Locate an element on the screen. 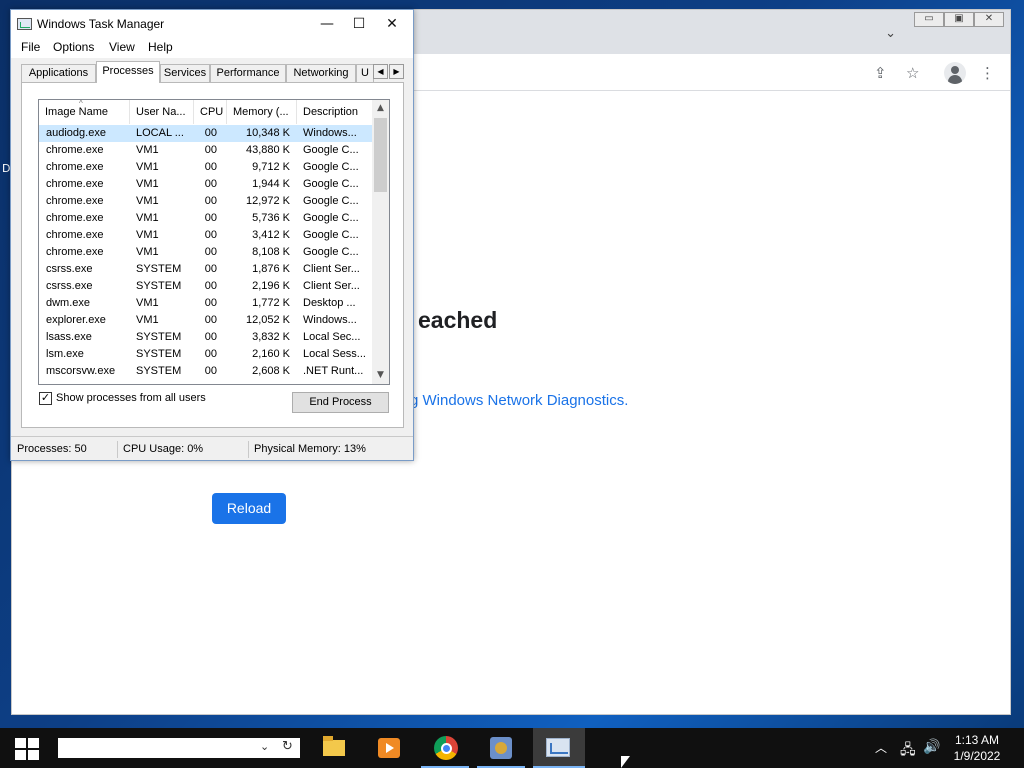 This screenshot has height=768, width=1024. start-button is located at coordinates (27, 748).